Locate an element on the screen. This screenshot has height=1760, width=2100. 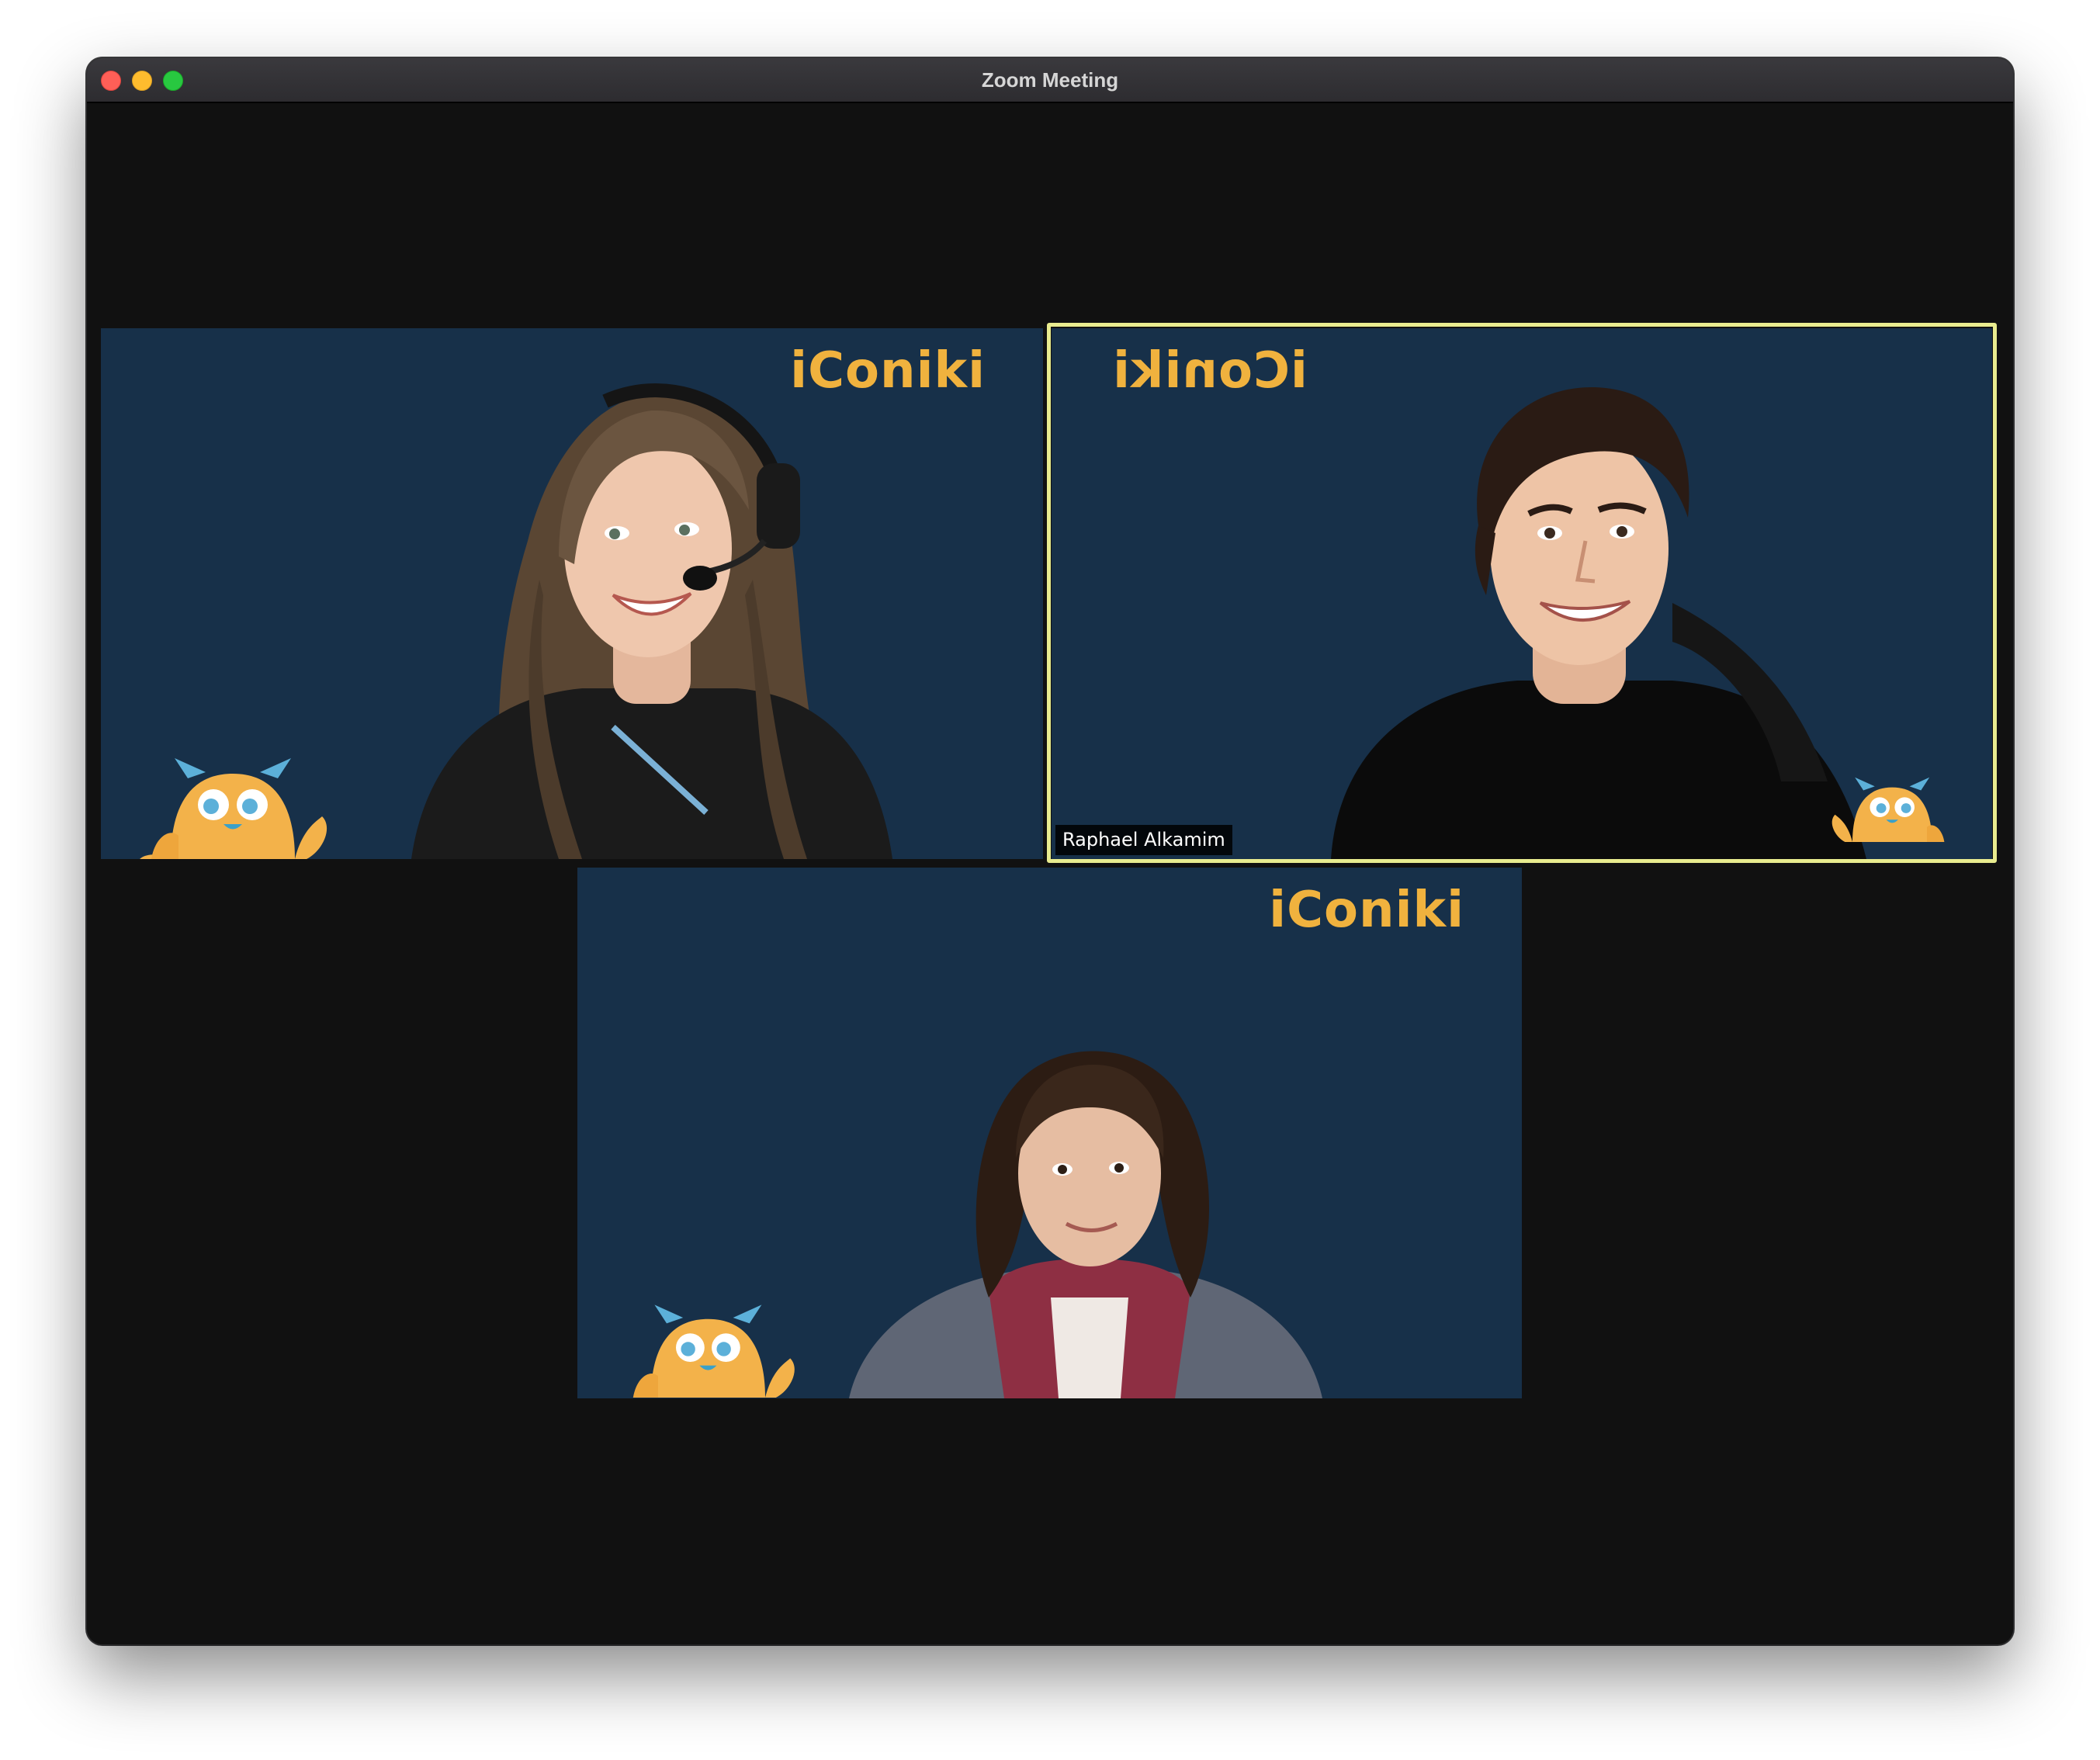
participant-name-label: Raphael Alkamim is located at coordinates (1143, 840).